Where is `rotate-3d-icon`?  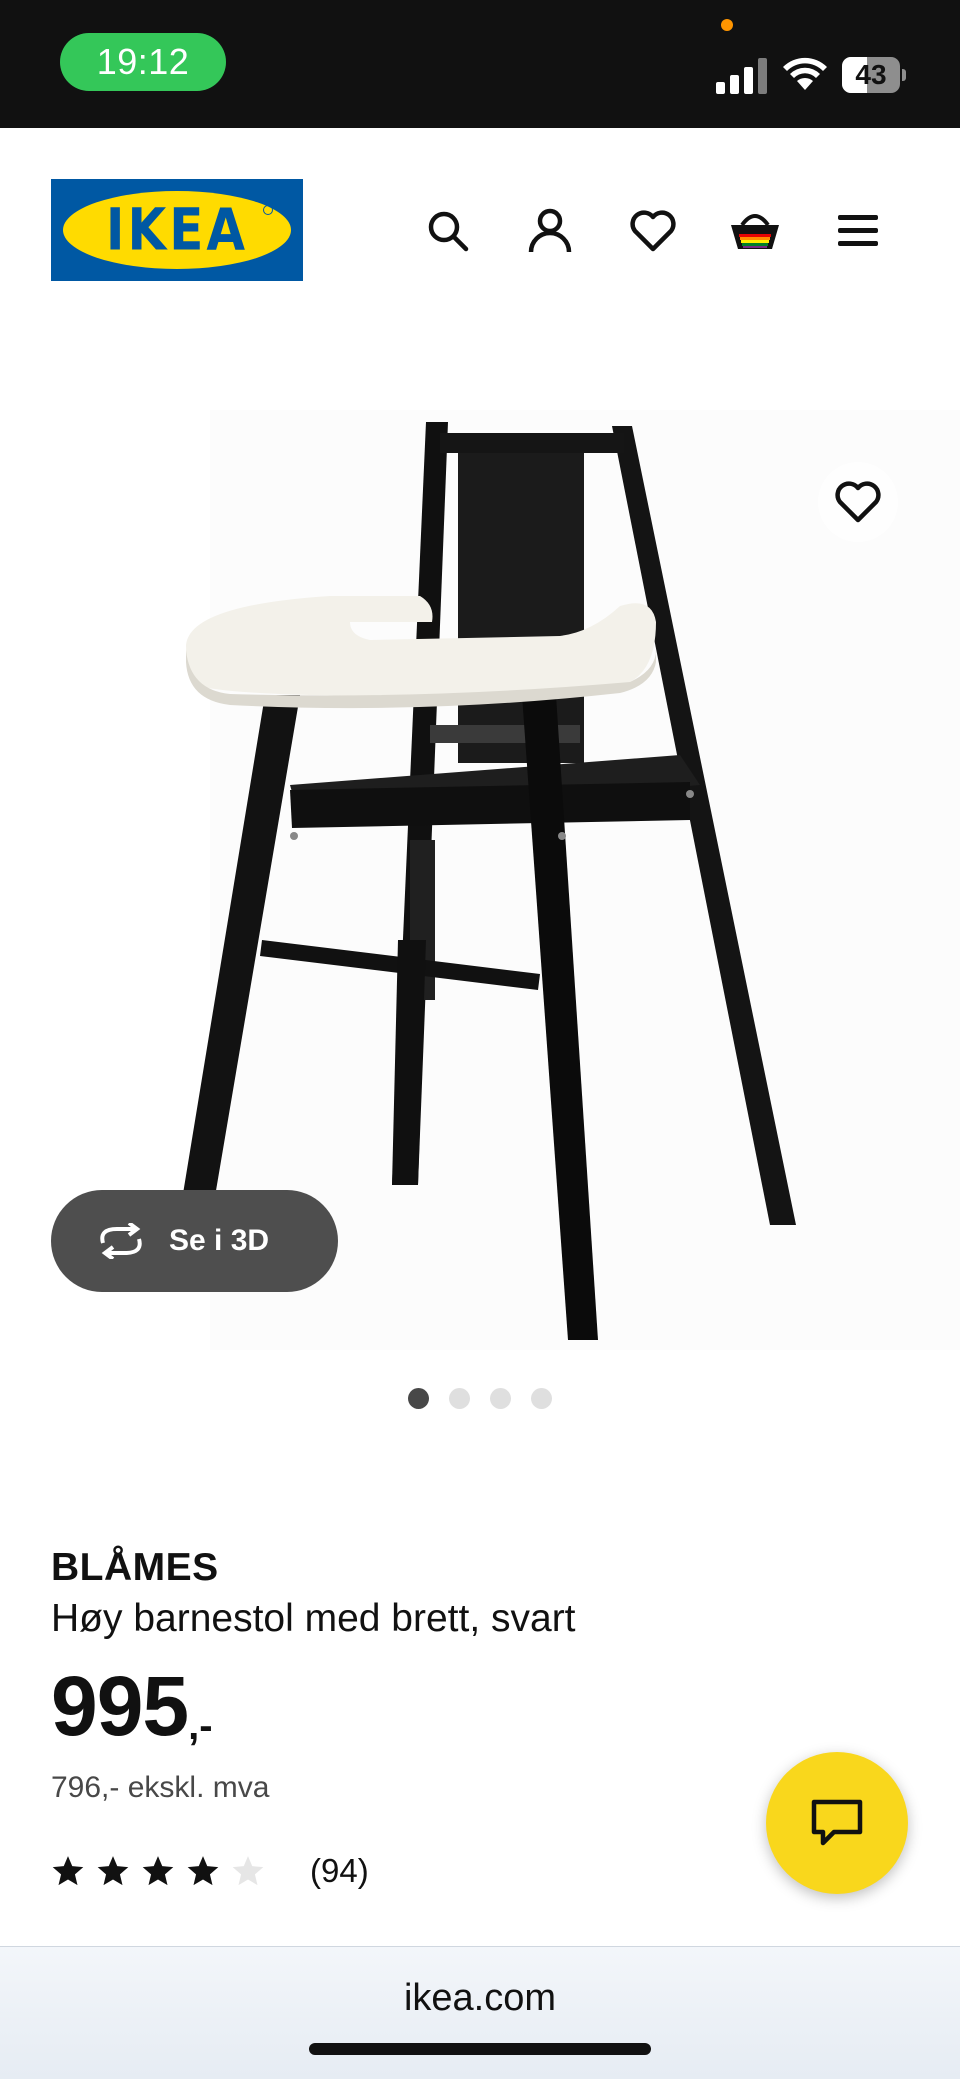
rotate-3d-icon is located at coordinates (121, 1241).